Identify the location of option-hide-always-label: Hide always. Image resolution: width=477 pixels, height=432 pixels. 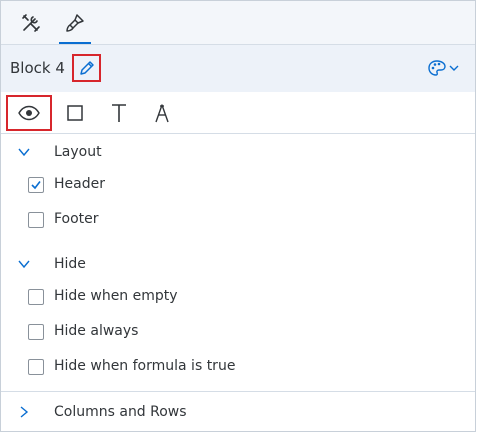
(96, 331).